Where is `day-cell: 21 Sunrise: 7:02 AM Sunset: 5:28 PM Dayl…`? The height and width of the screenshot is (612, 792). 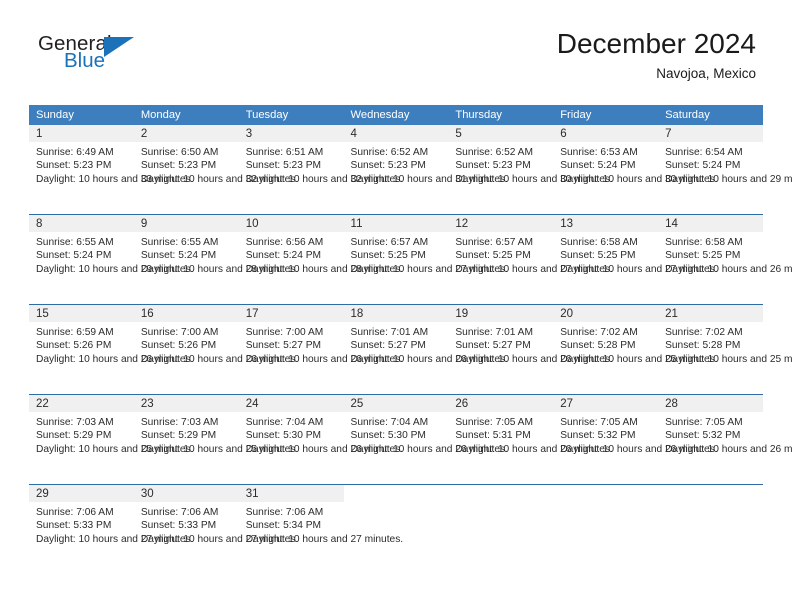 day-cell: 21 Sunrise: 7:02 AM Sunset: 5:28 PM Dayl… is located at coordinates (725, 349).